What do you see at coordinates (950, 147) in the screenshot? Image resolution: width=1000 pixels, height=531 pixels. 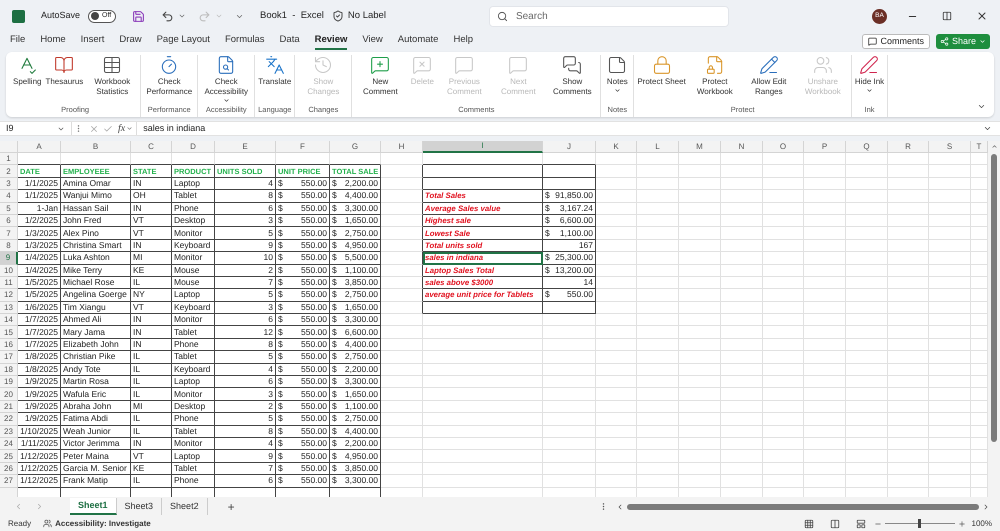 I see `column-header: S` at bounding box center [950, 147].